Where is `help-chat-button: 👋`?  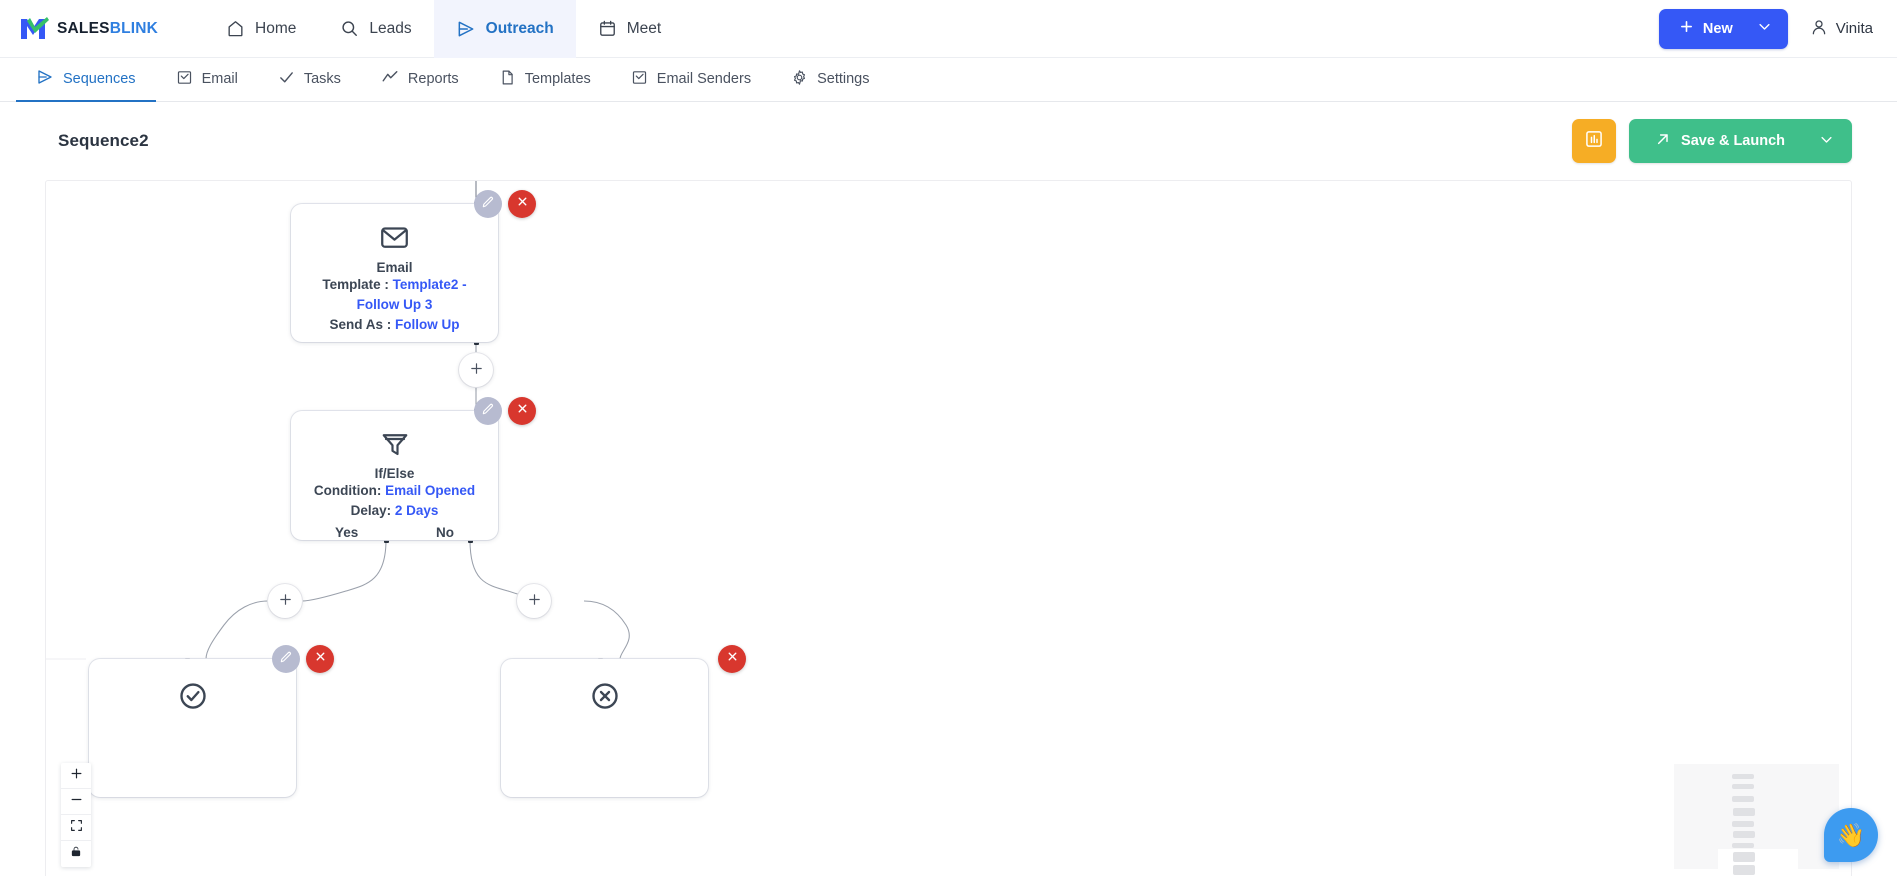
help-chat-button: 👋 is located at coordinates (1851, 835).